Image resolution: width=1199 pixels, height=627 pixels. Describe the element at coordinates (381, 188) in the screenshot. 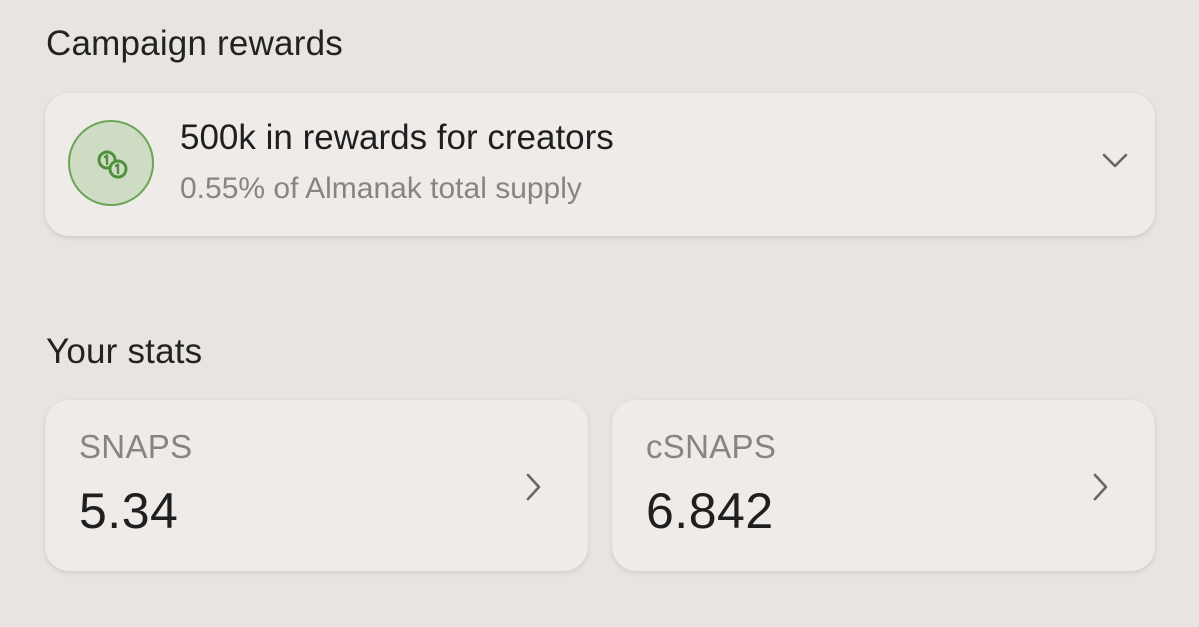

I see `reward-subtitle: 0.55% of Almanak total supply` at that location.